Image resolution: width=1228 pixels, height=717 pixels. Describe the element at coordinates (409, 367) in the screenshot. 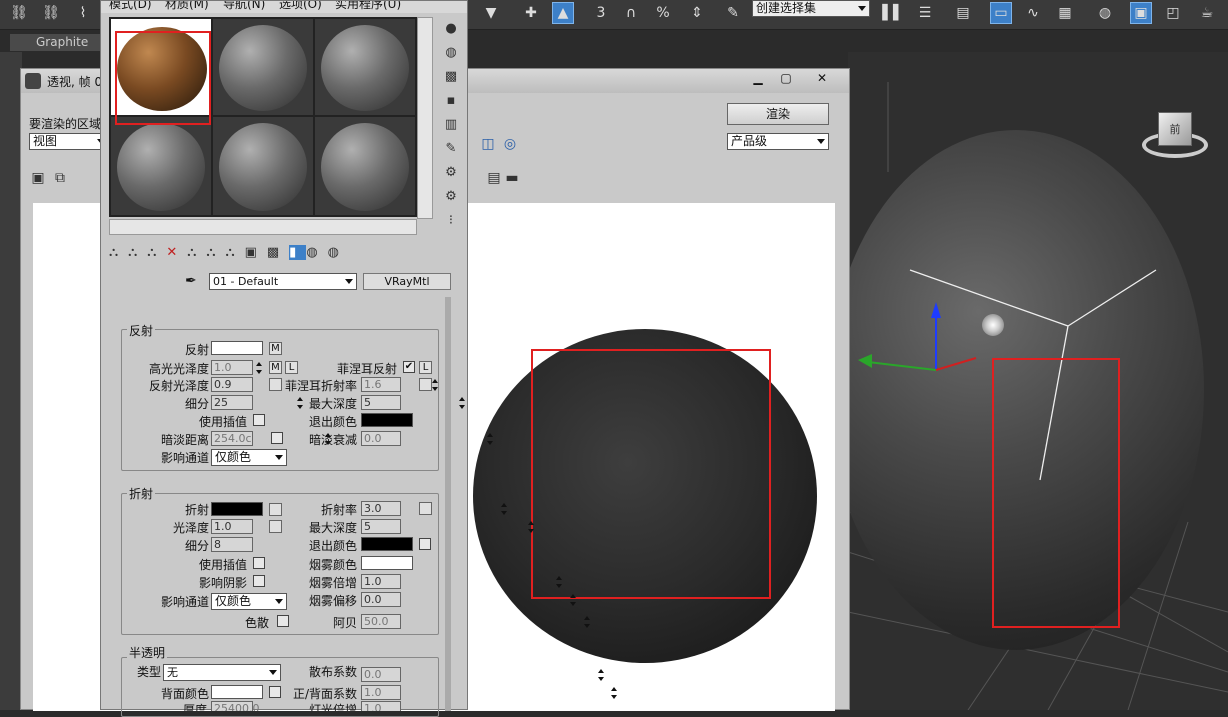

I see `fresnel-checkbox: ✔` at that location.